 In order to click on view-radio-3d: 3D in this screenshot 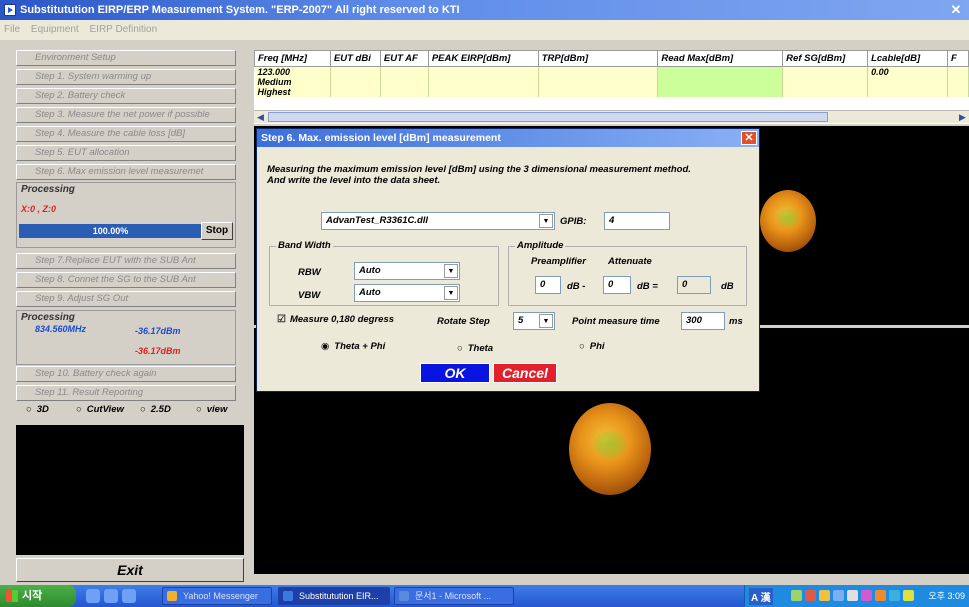, I will do `click(37, 409)`.